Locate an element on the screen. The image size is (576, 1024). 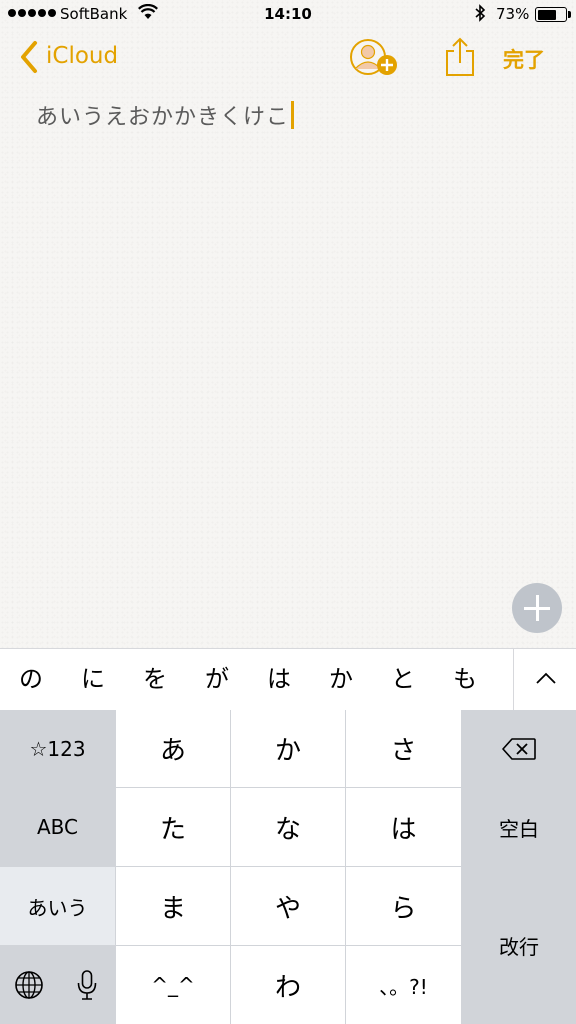
back-button: iCloud is located at coordinates (68, 57).